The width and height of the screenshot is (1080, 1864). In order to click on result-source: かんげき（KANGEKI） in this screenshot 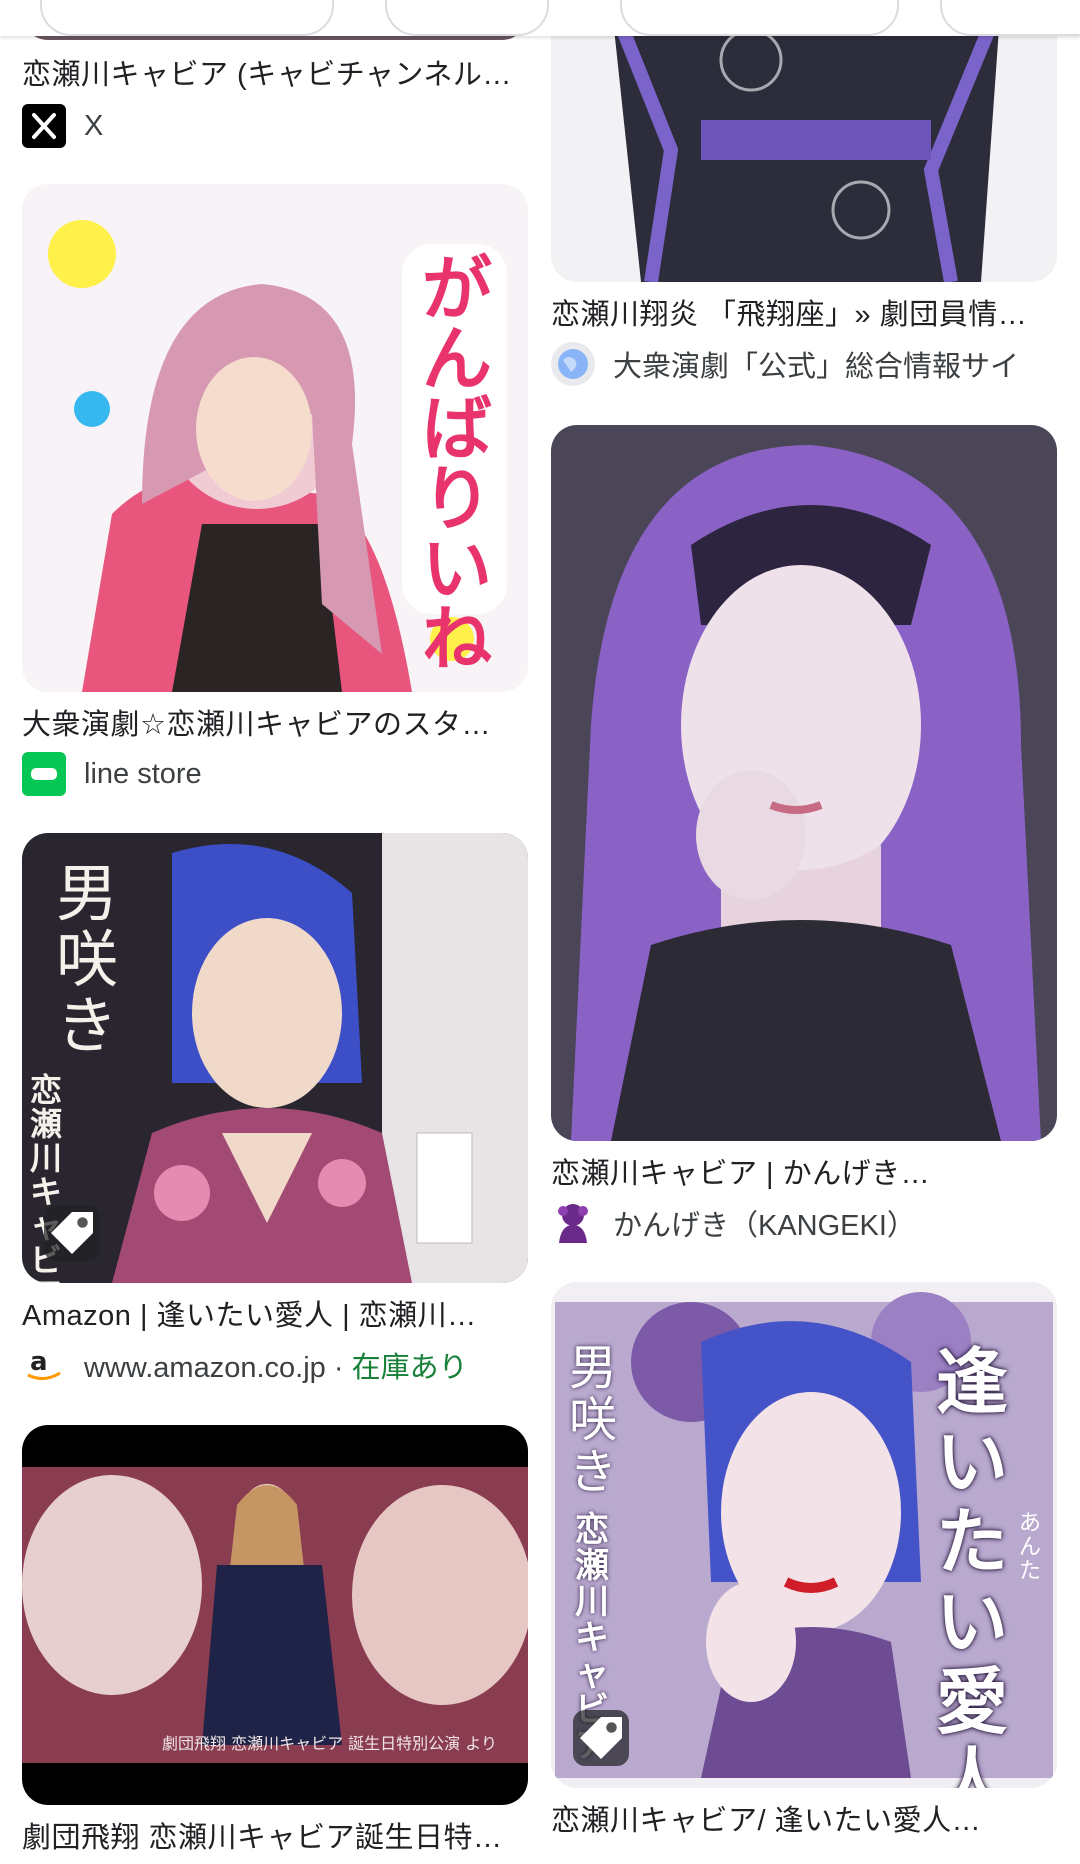, I will do `click(804, 1223)`.